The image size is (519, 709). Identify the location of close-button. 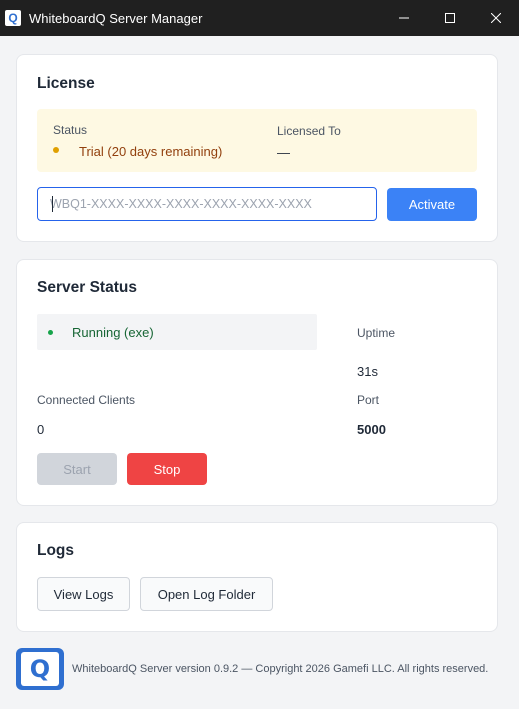
(496, 18).